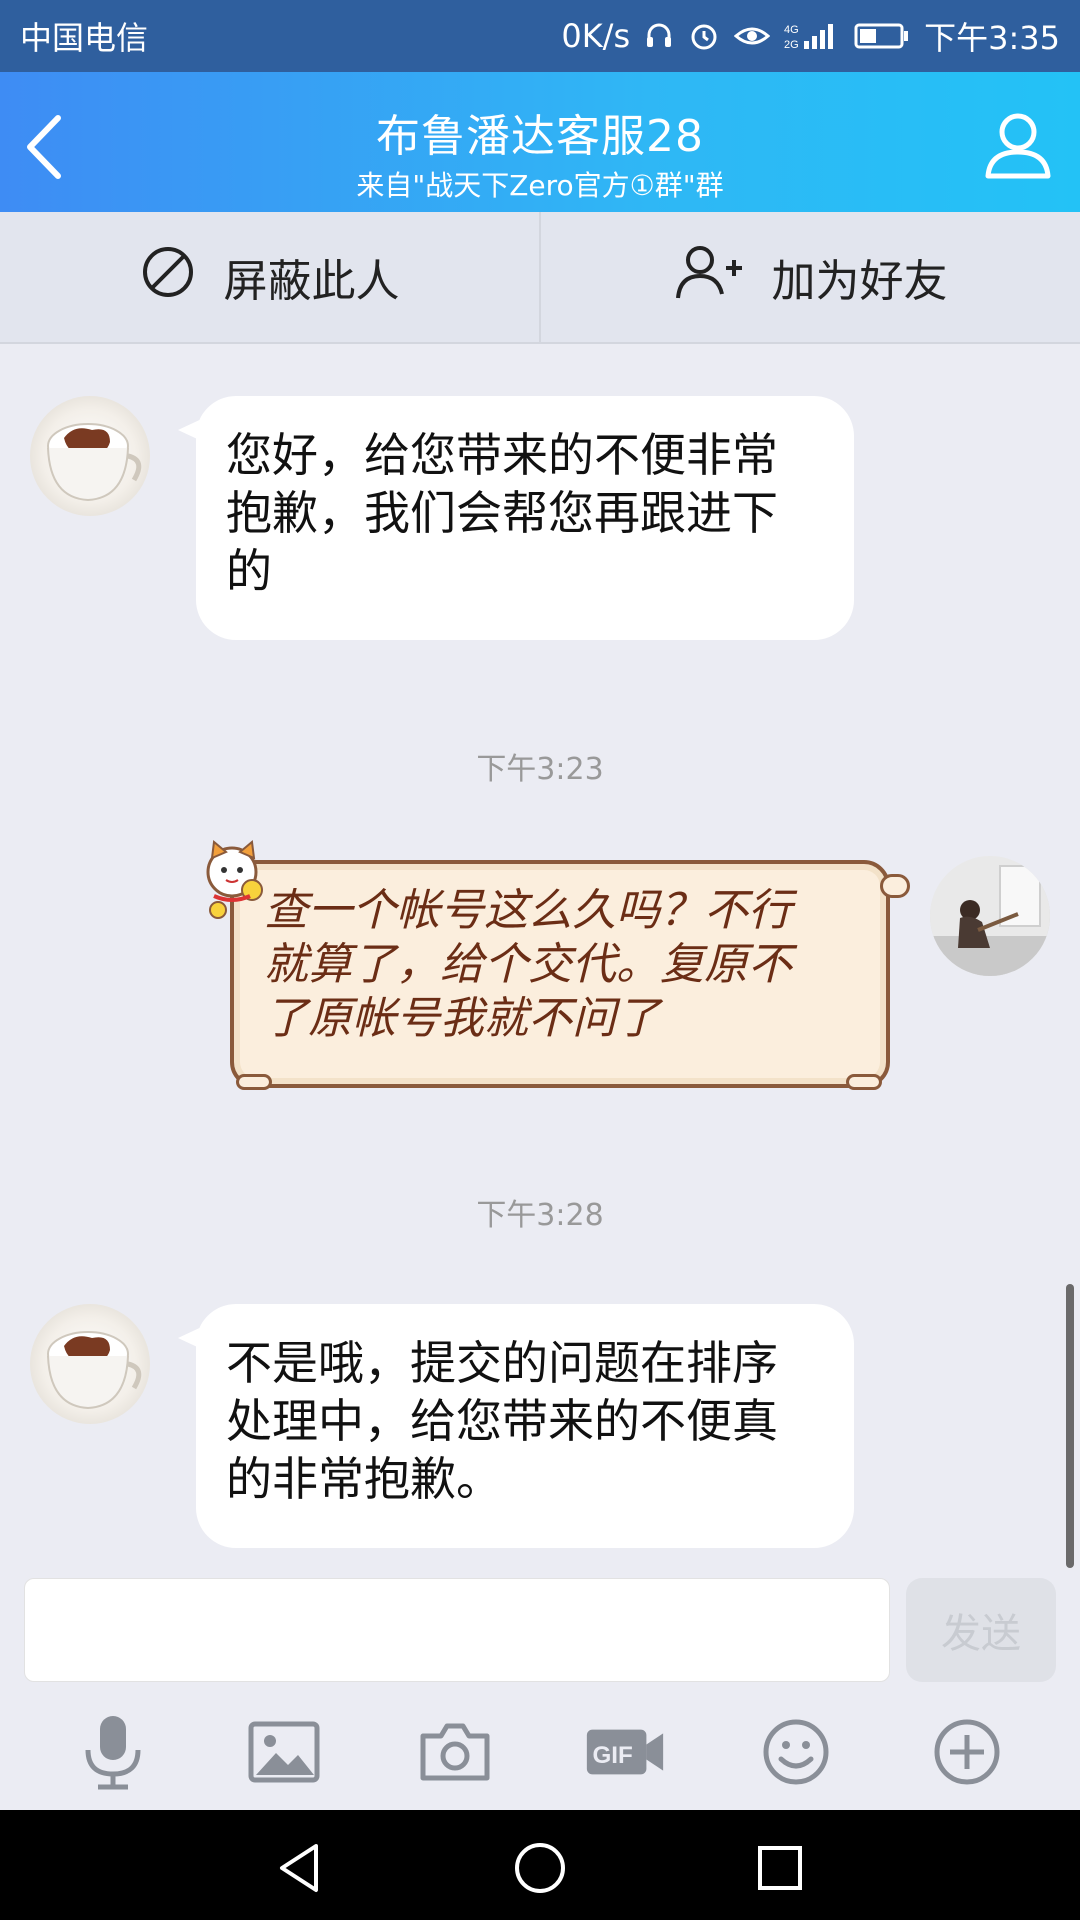 This screenshot has height=1920, width=1080. Describe the element at coordinates (502, 455) in the screenshot. I see `message-line: 您好，给您带来的不便非常` at that location.